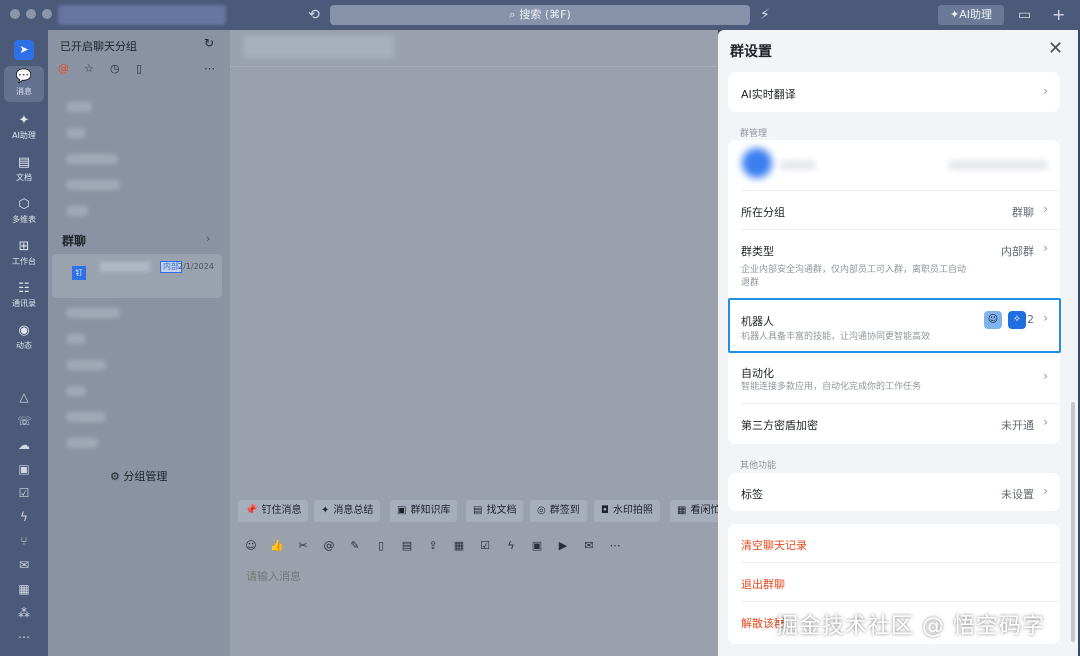 The width and height of the screenshot is (1080, 656). I want to click on task-icon: ☑, so click(485, 546).